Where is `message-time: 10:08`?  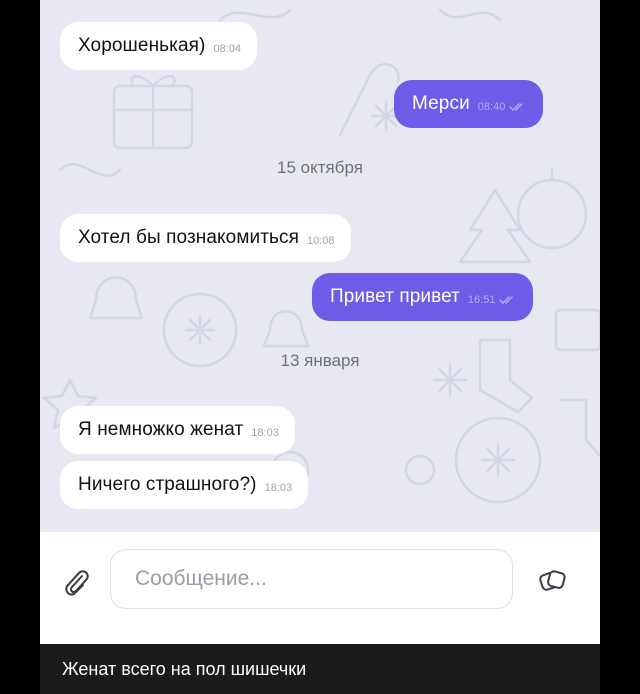 message-time: 10:08 is located at coordinates (321, 241).